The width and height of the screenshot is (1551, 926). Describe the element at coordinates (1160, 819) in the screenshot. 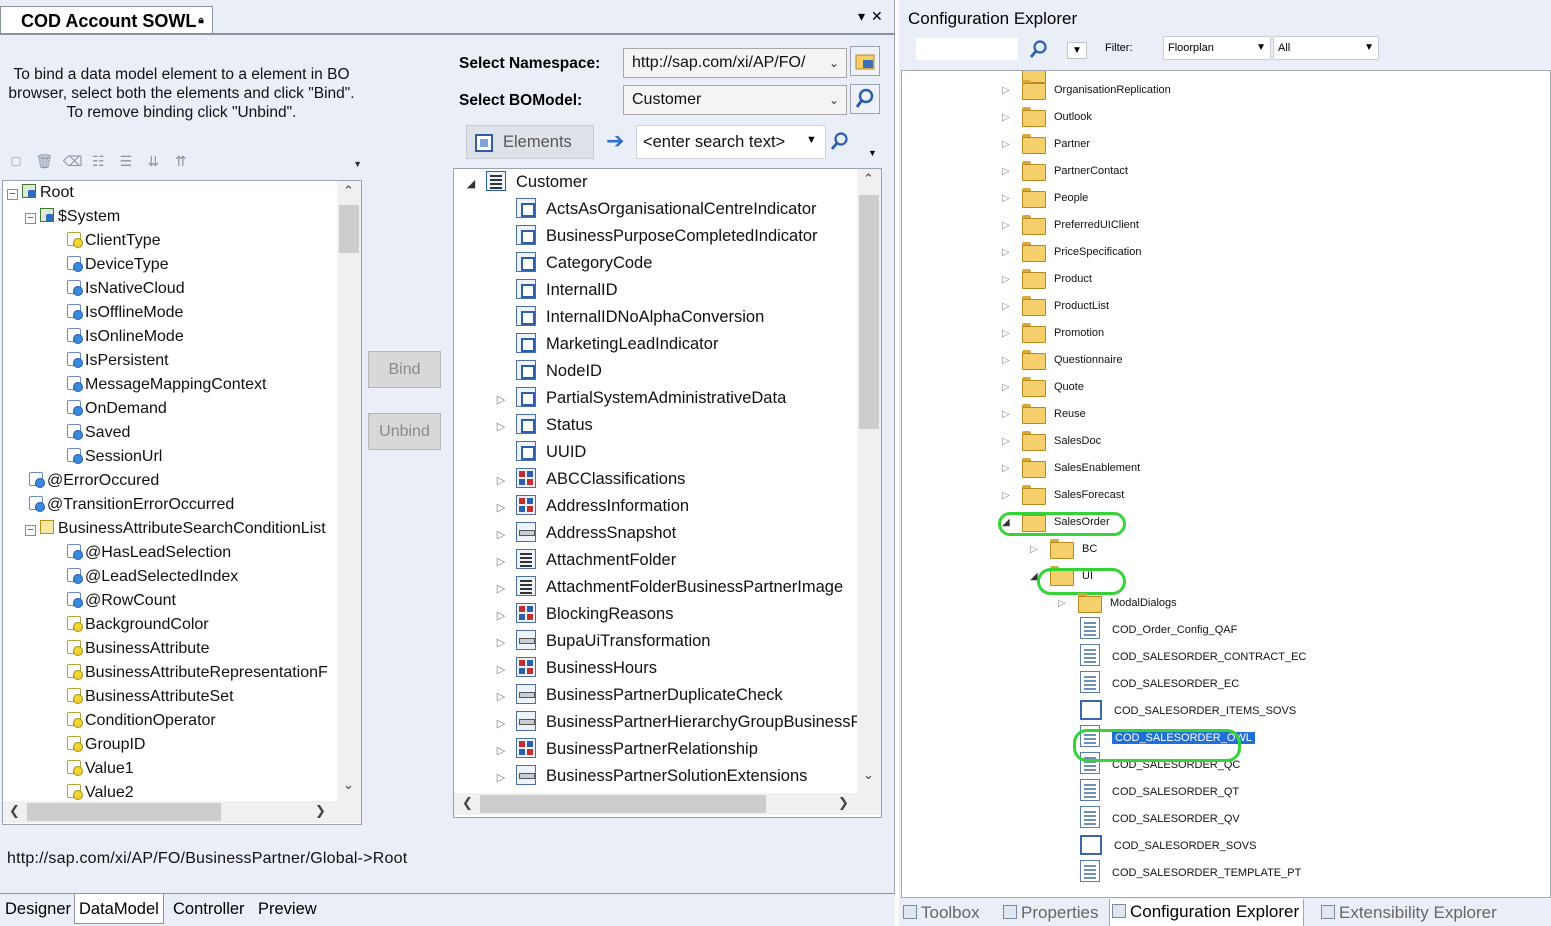

I see `tree-file: COD_SALESORDER_QV` at that location.